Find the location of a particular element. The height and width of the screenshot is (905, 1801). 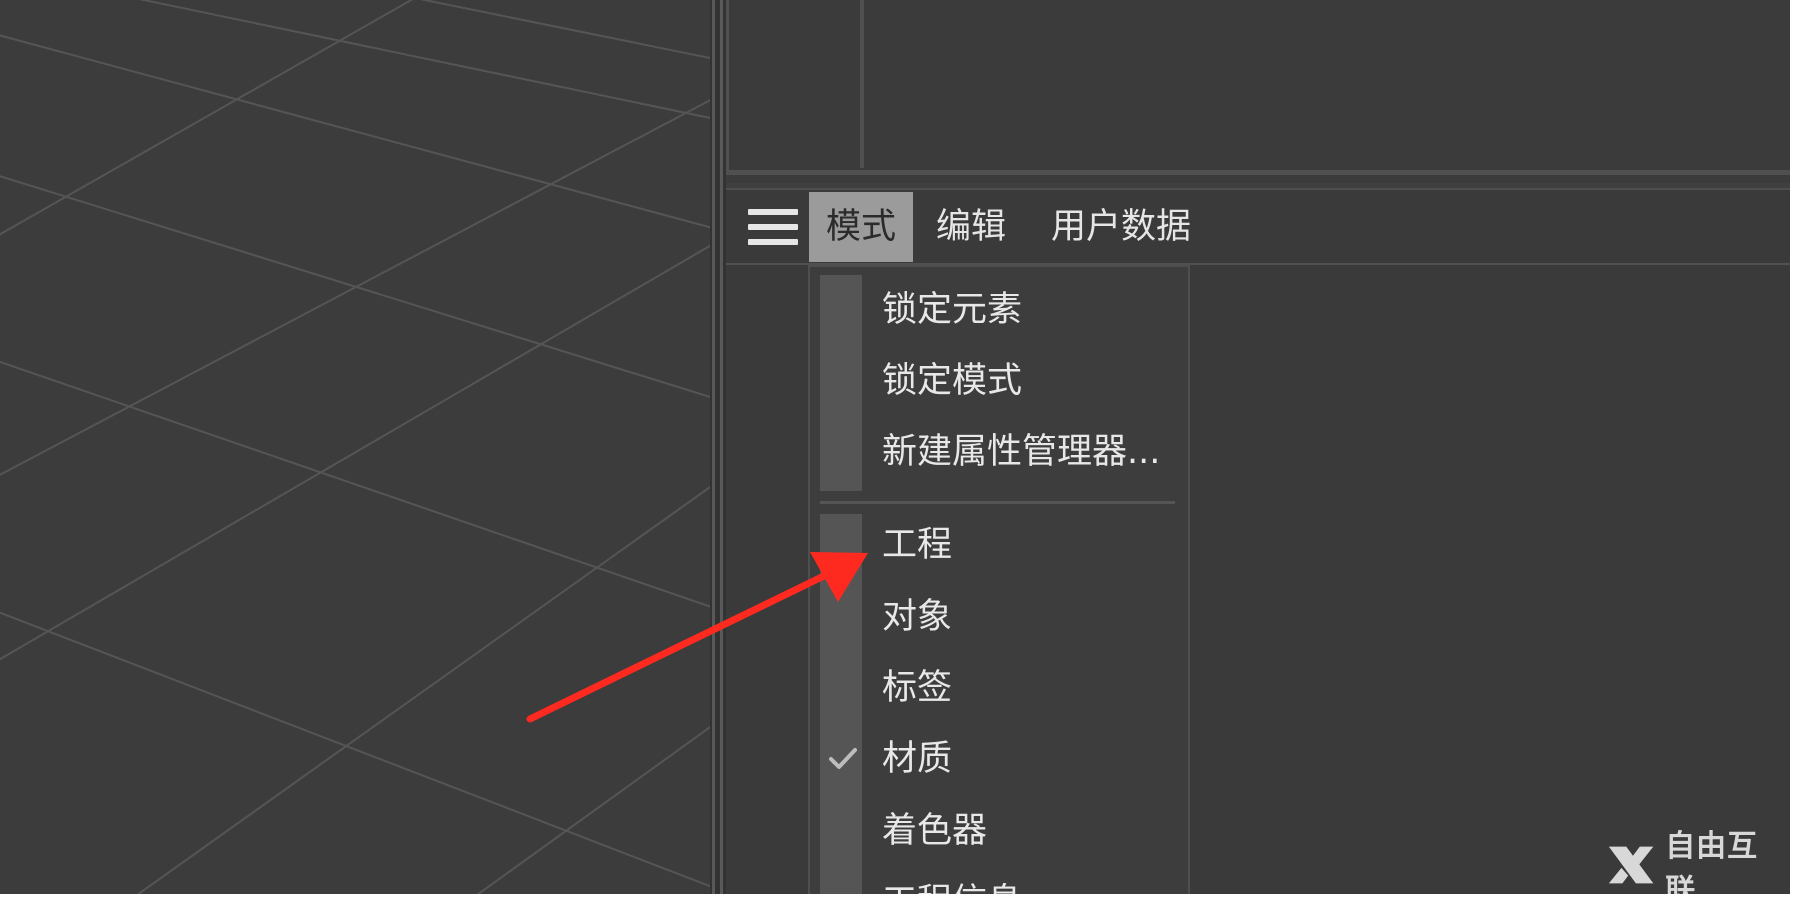

watermark-text: 自由互联 is located at coordinates (1712, 867).